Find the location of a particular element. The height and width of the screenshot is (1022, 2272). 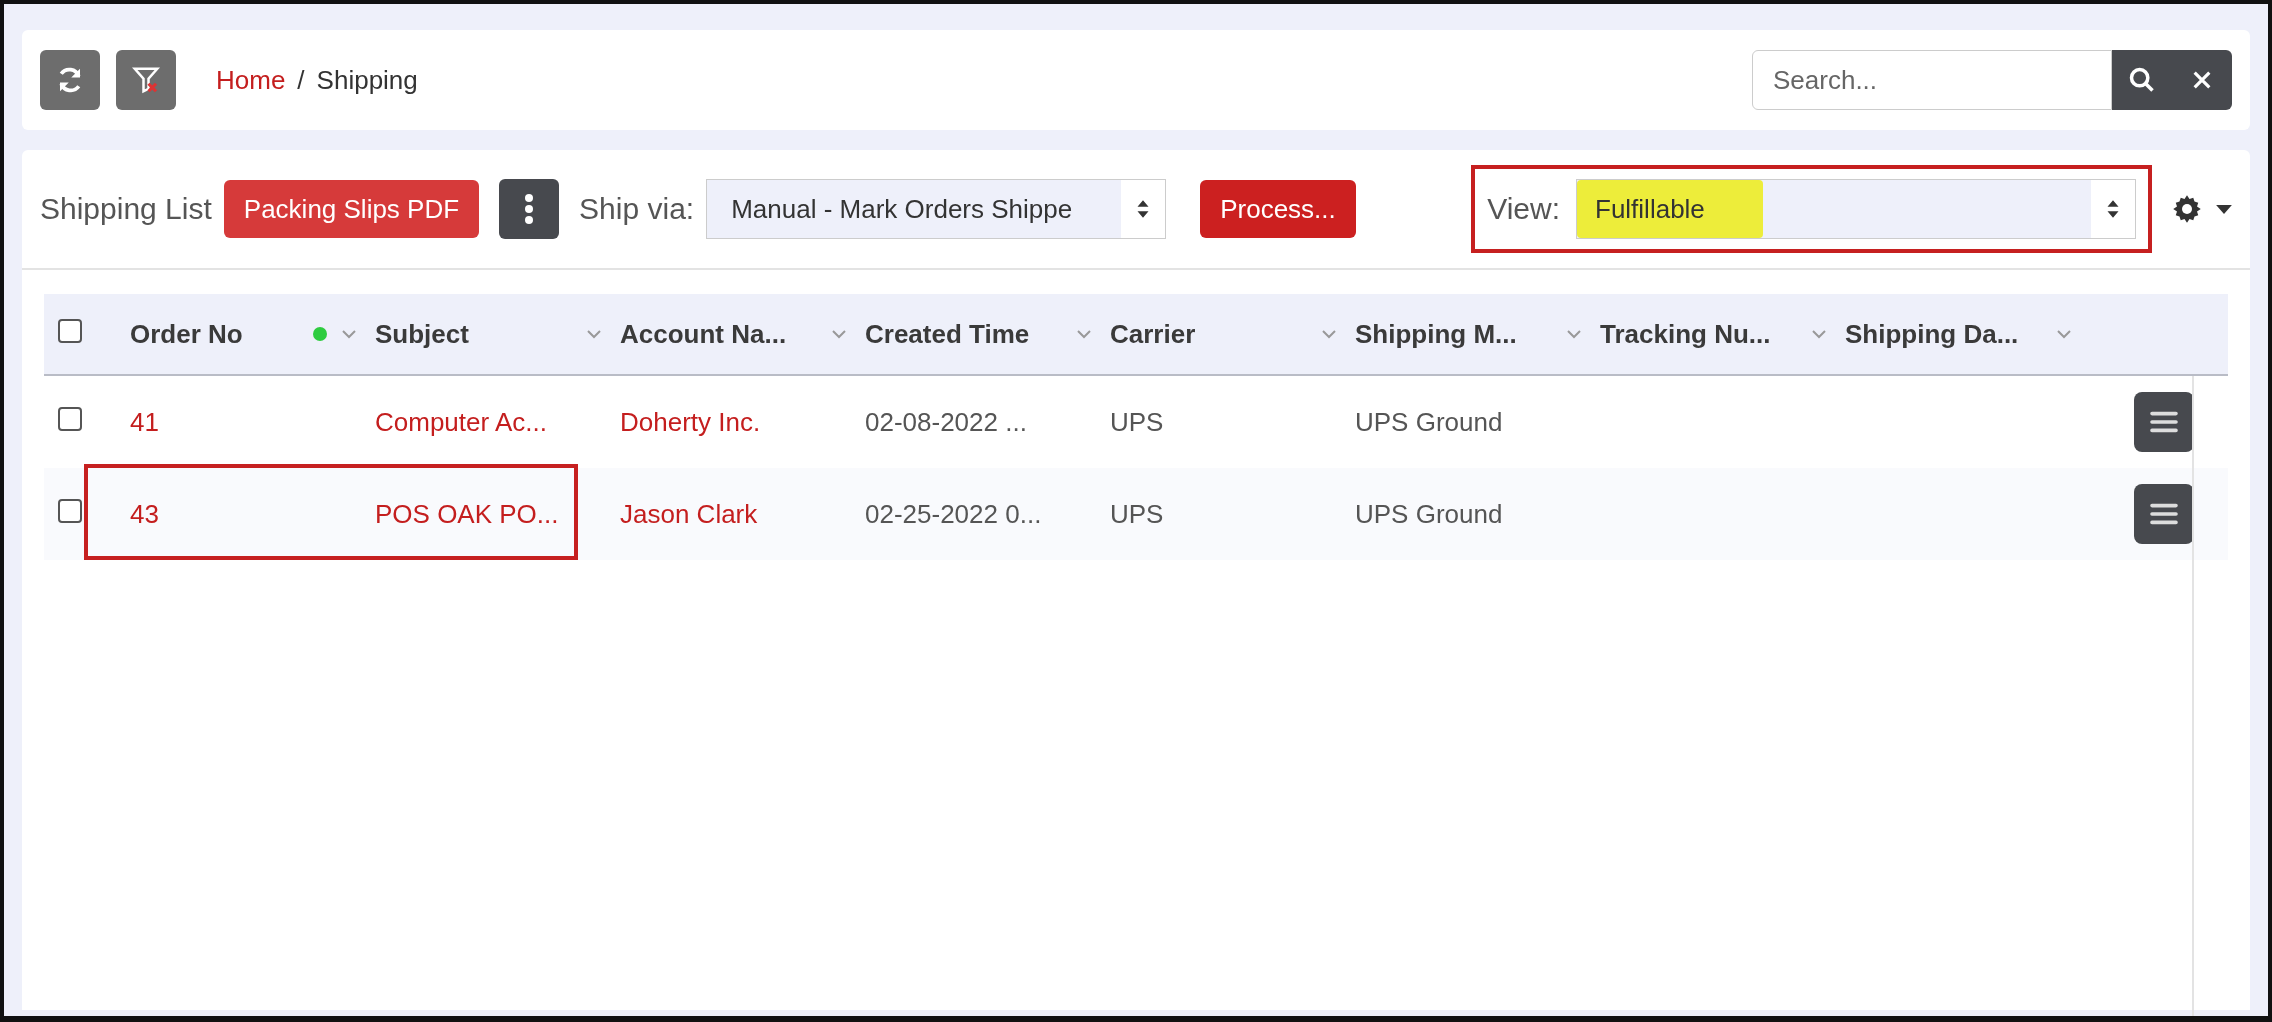

select-all-checkbox is located at coordinates (70, 330).